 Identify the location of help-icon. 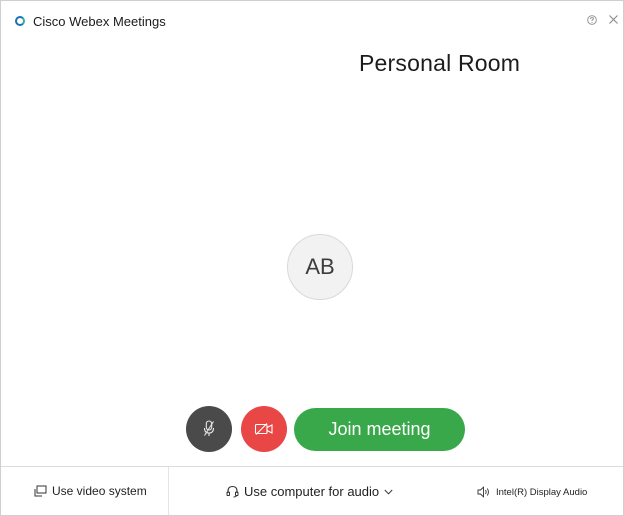
(592, 20).